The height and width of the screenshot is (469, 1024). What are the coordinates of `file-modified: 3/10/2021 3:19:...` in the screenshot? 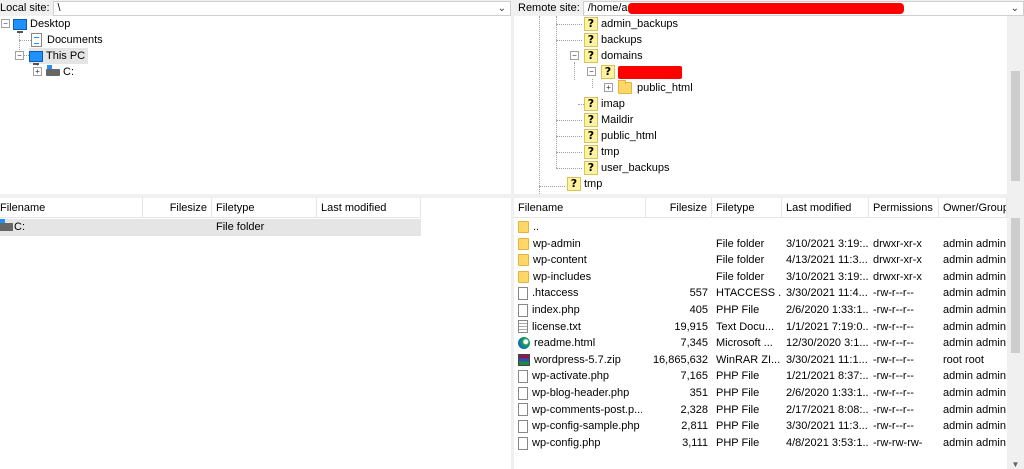 It's located at (827, 243).